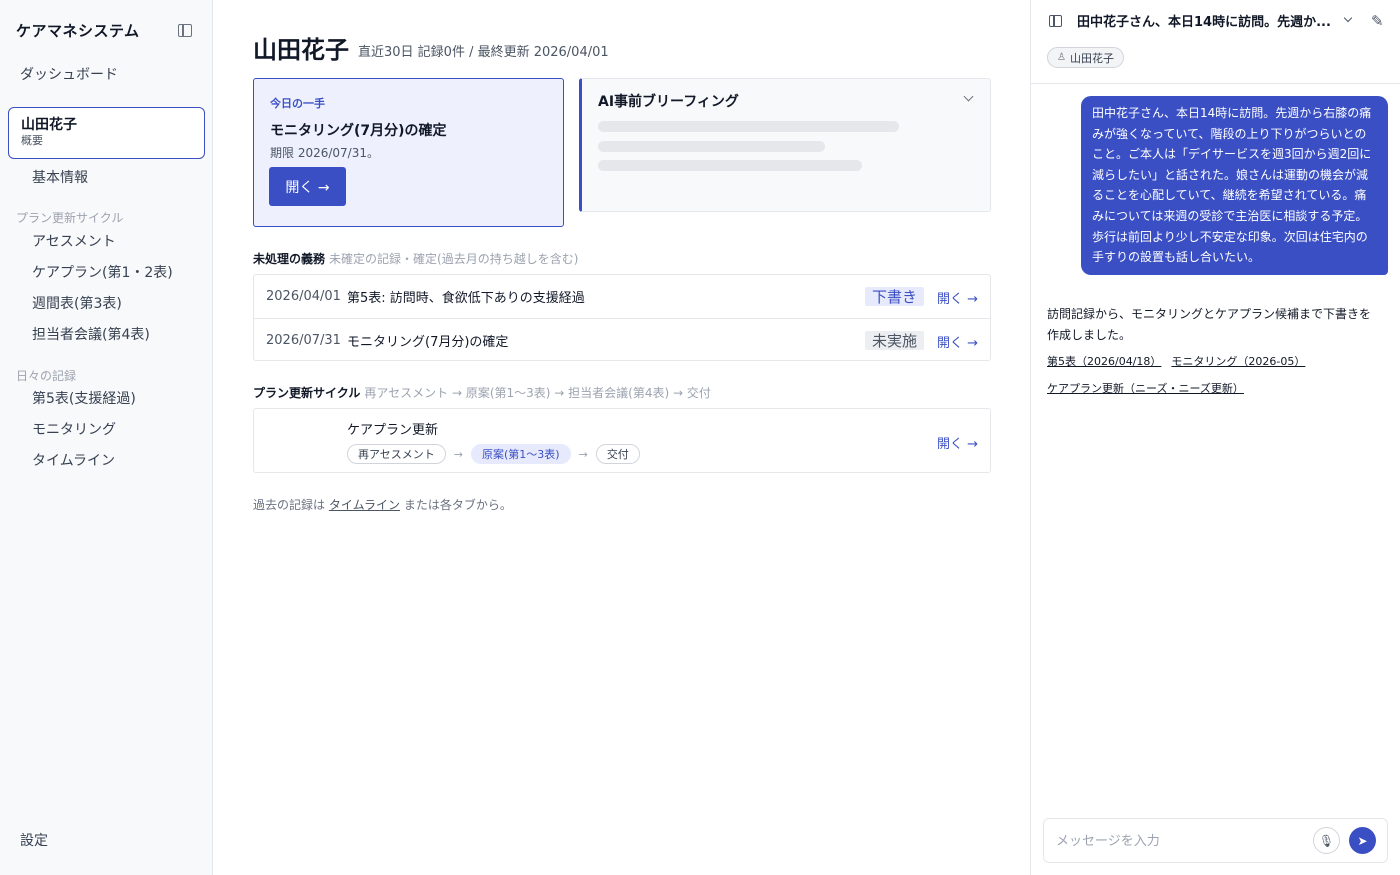  I want to click on duty-text: モニタリング(7月分)の確定, so click(428, 342).